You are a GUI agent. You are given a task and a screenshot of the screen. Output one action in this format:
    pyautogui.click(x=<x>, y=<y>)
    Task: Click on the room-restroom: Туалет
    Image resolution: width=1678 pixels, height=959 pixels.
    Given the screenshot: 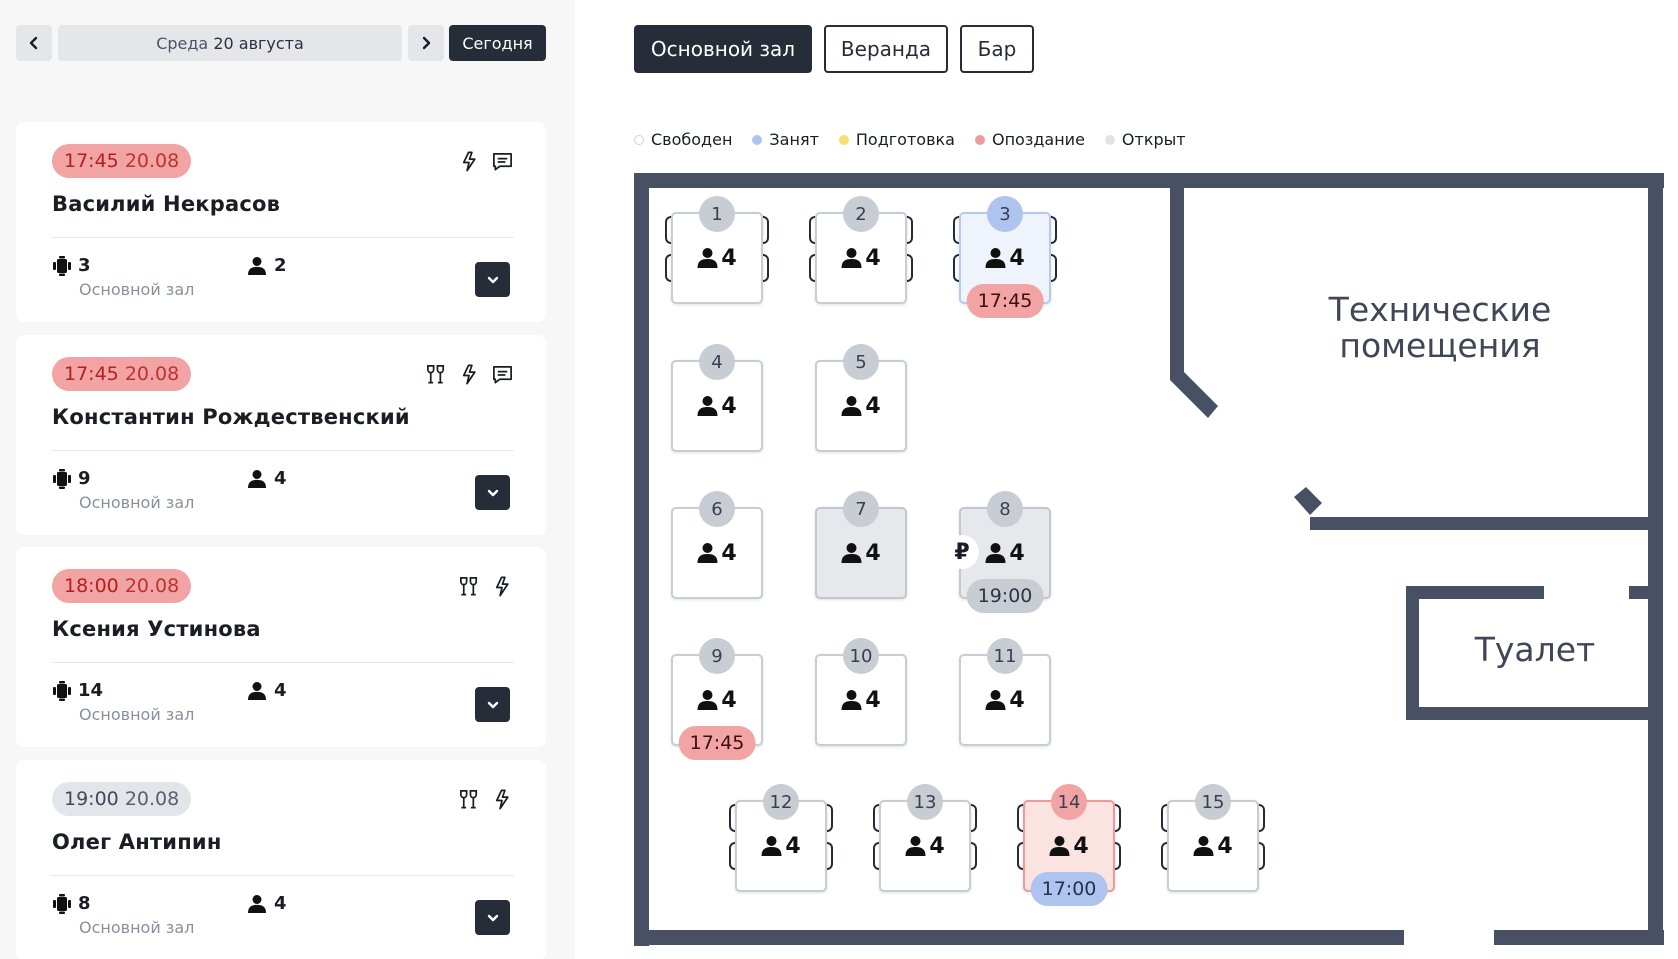 What is the action you would take?
    pyautogui.click(x=1535, y=649)
    